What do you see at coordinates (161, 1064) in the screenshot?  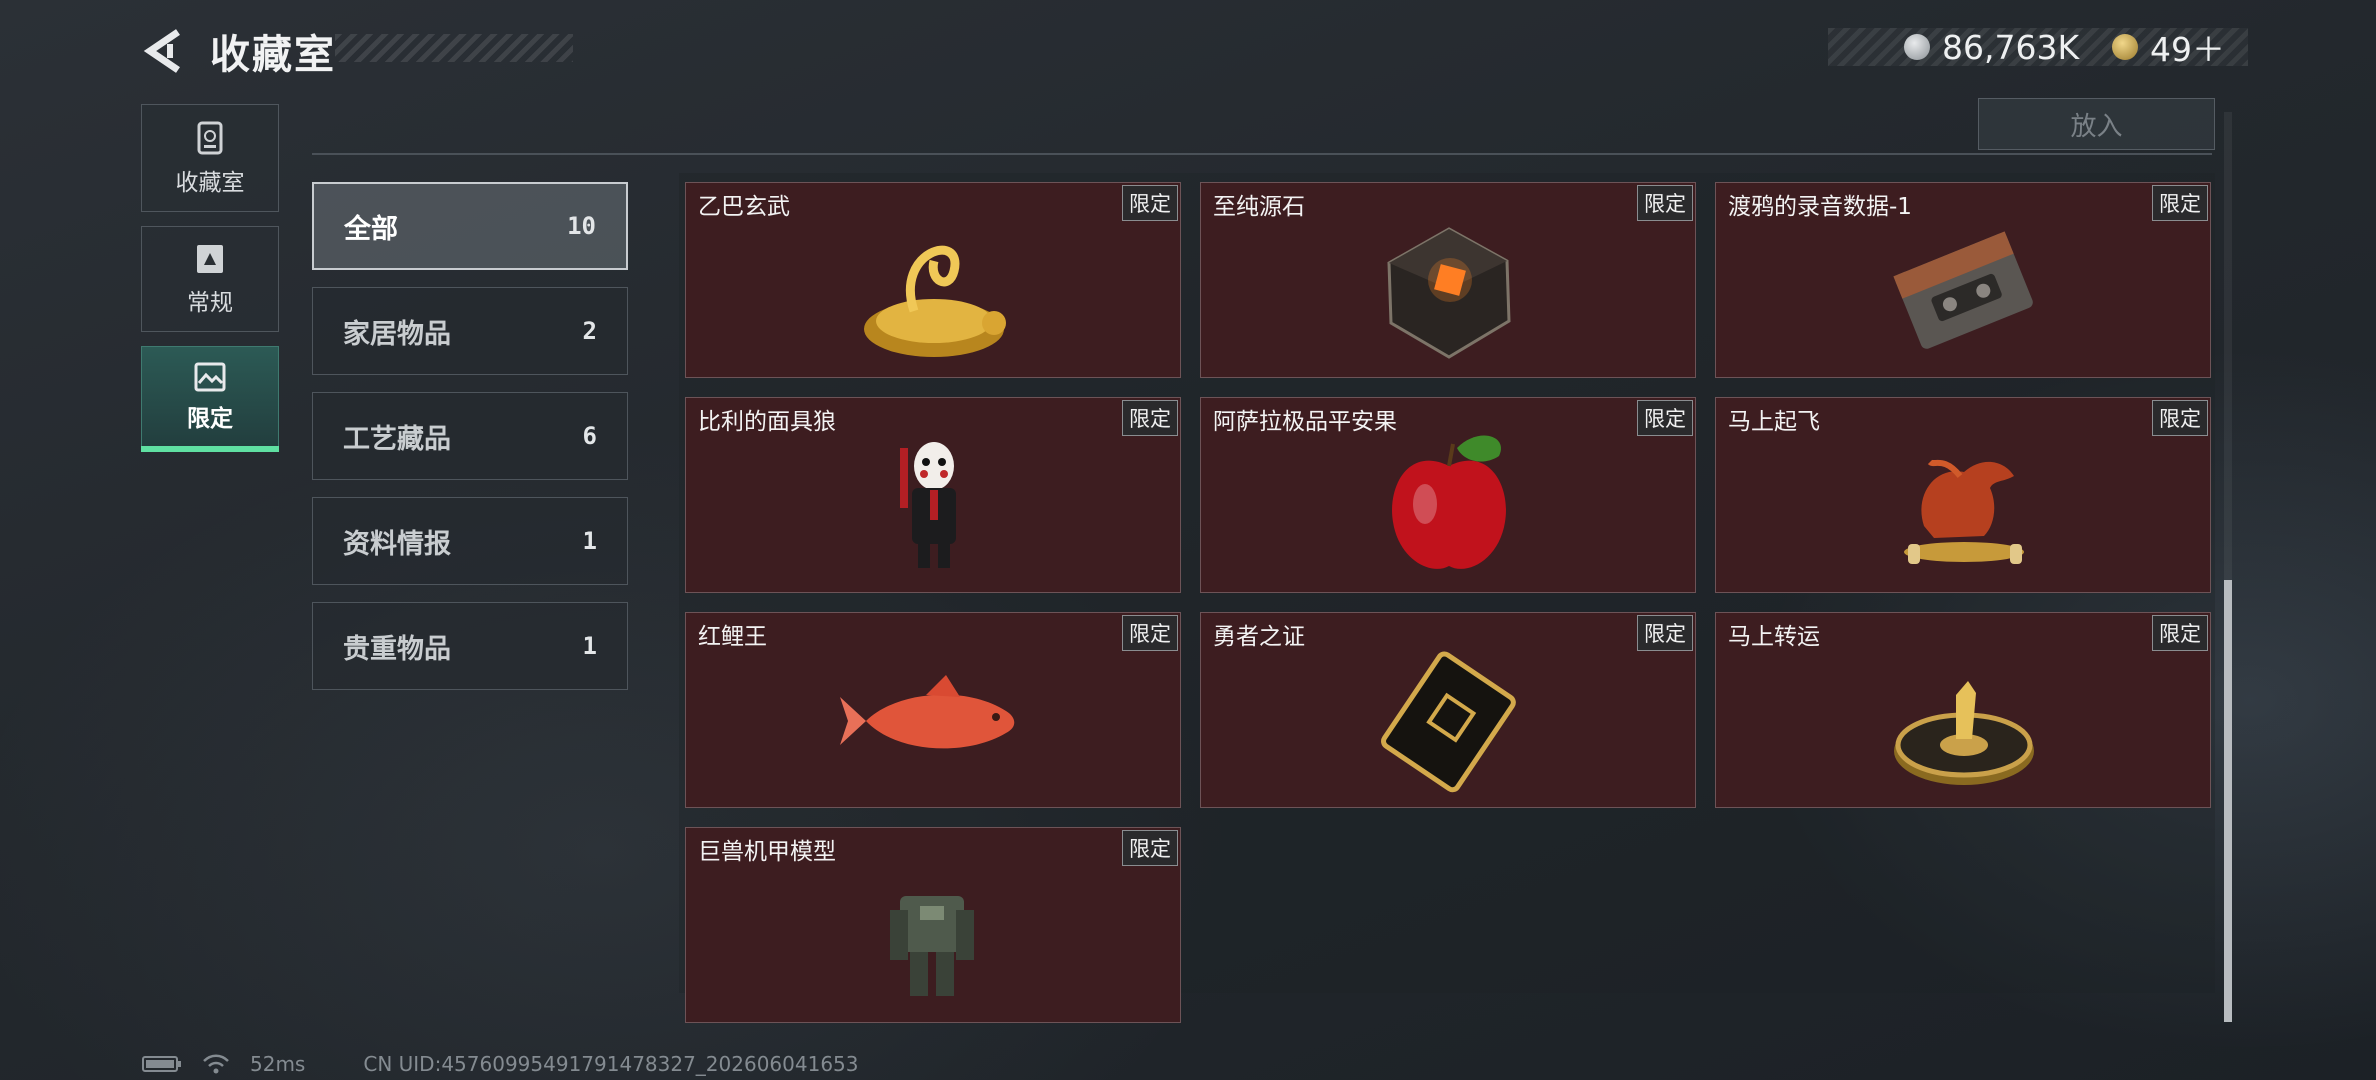 I see `battery-icon` at bounding box center [161, 1064].